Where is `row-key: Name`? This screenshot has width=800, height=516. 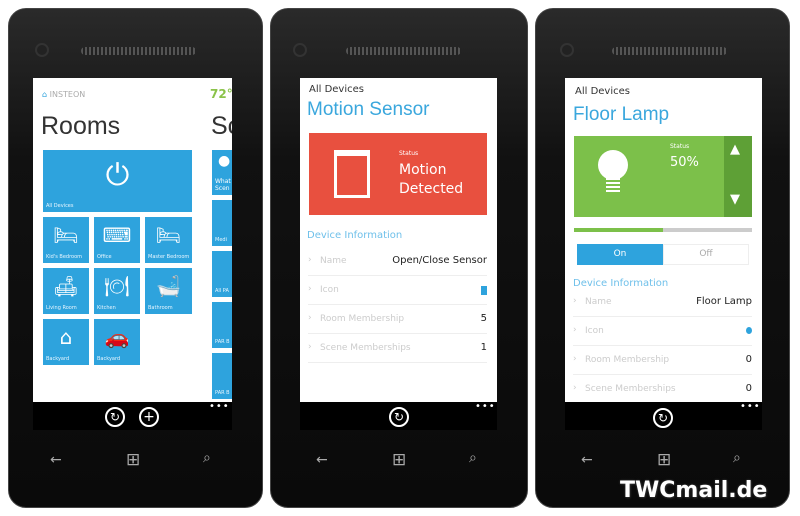
row-key: Name is located at coordinates (333, 261).